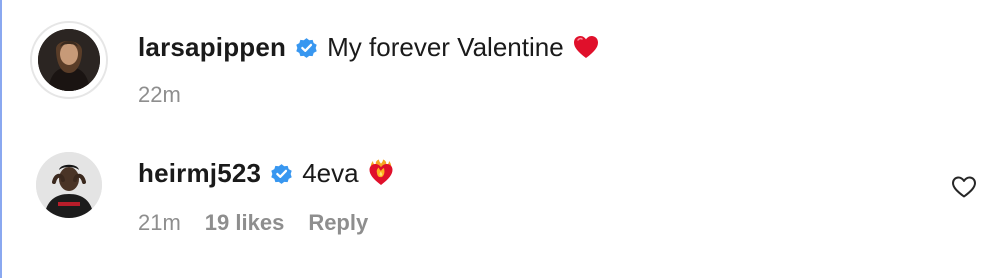  I want to click on username: larsapippen, so click(212, 47).